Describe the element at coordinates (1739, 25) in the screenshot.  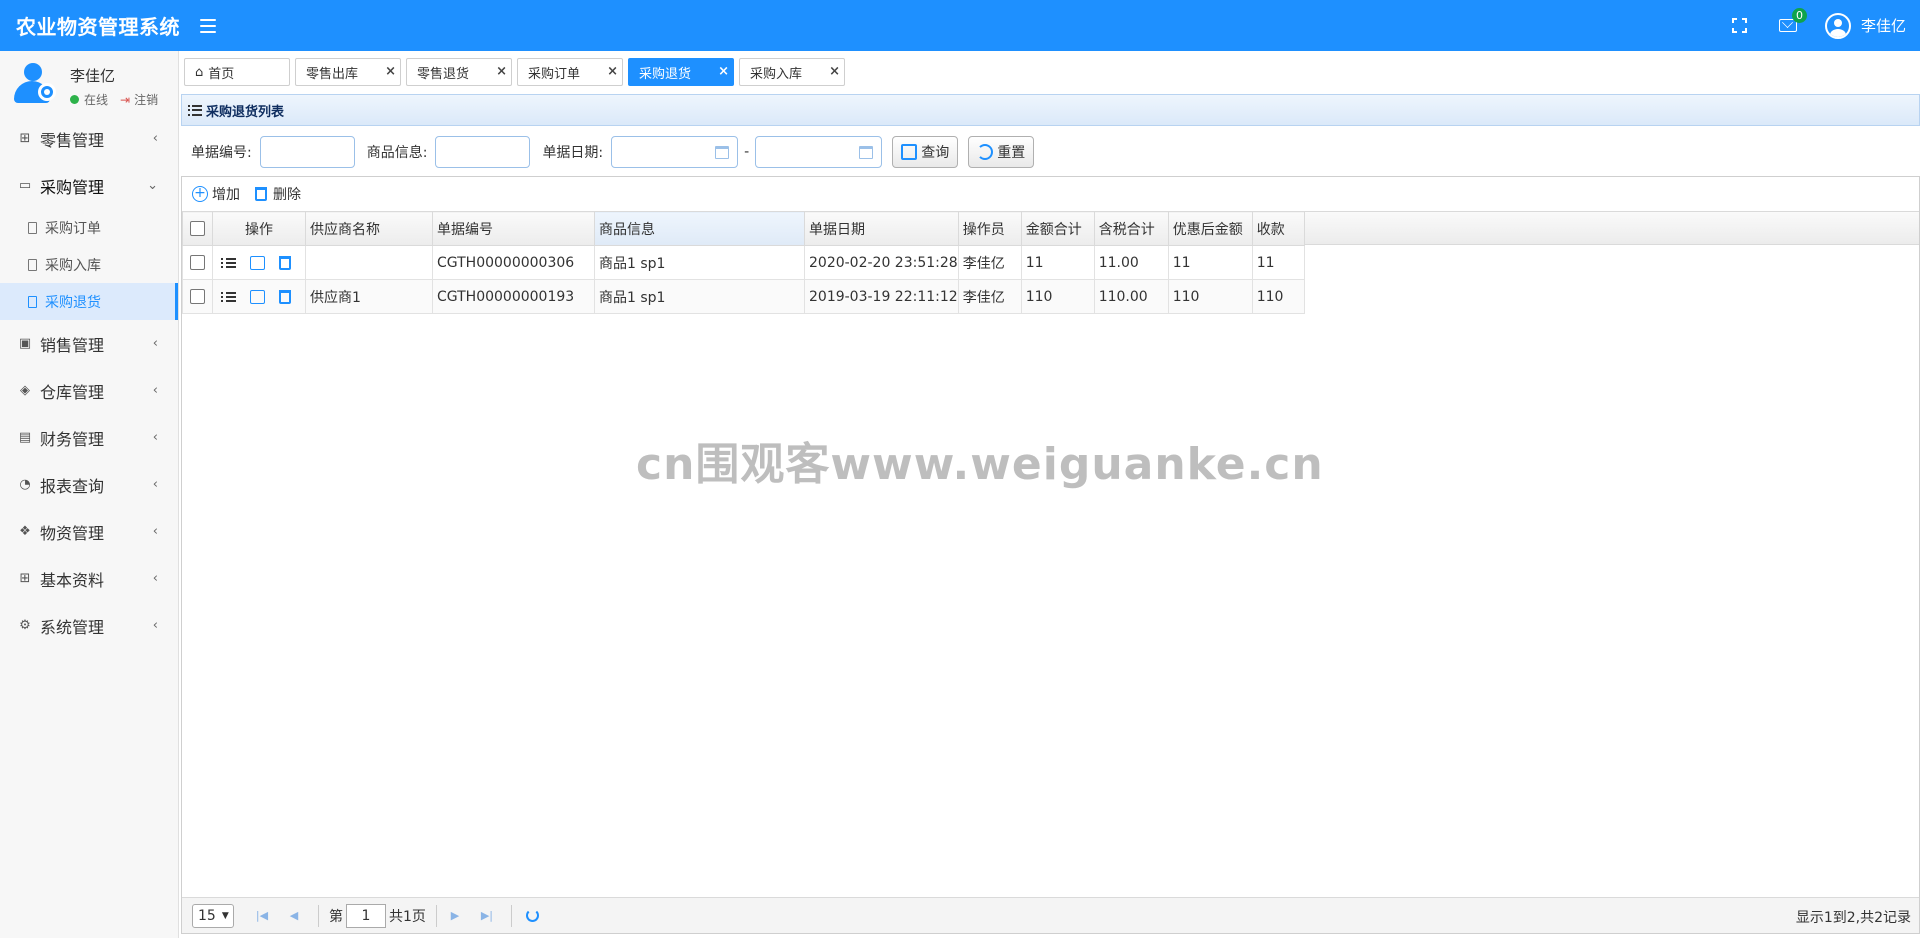
I see `fullscreen-icon` at that location.